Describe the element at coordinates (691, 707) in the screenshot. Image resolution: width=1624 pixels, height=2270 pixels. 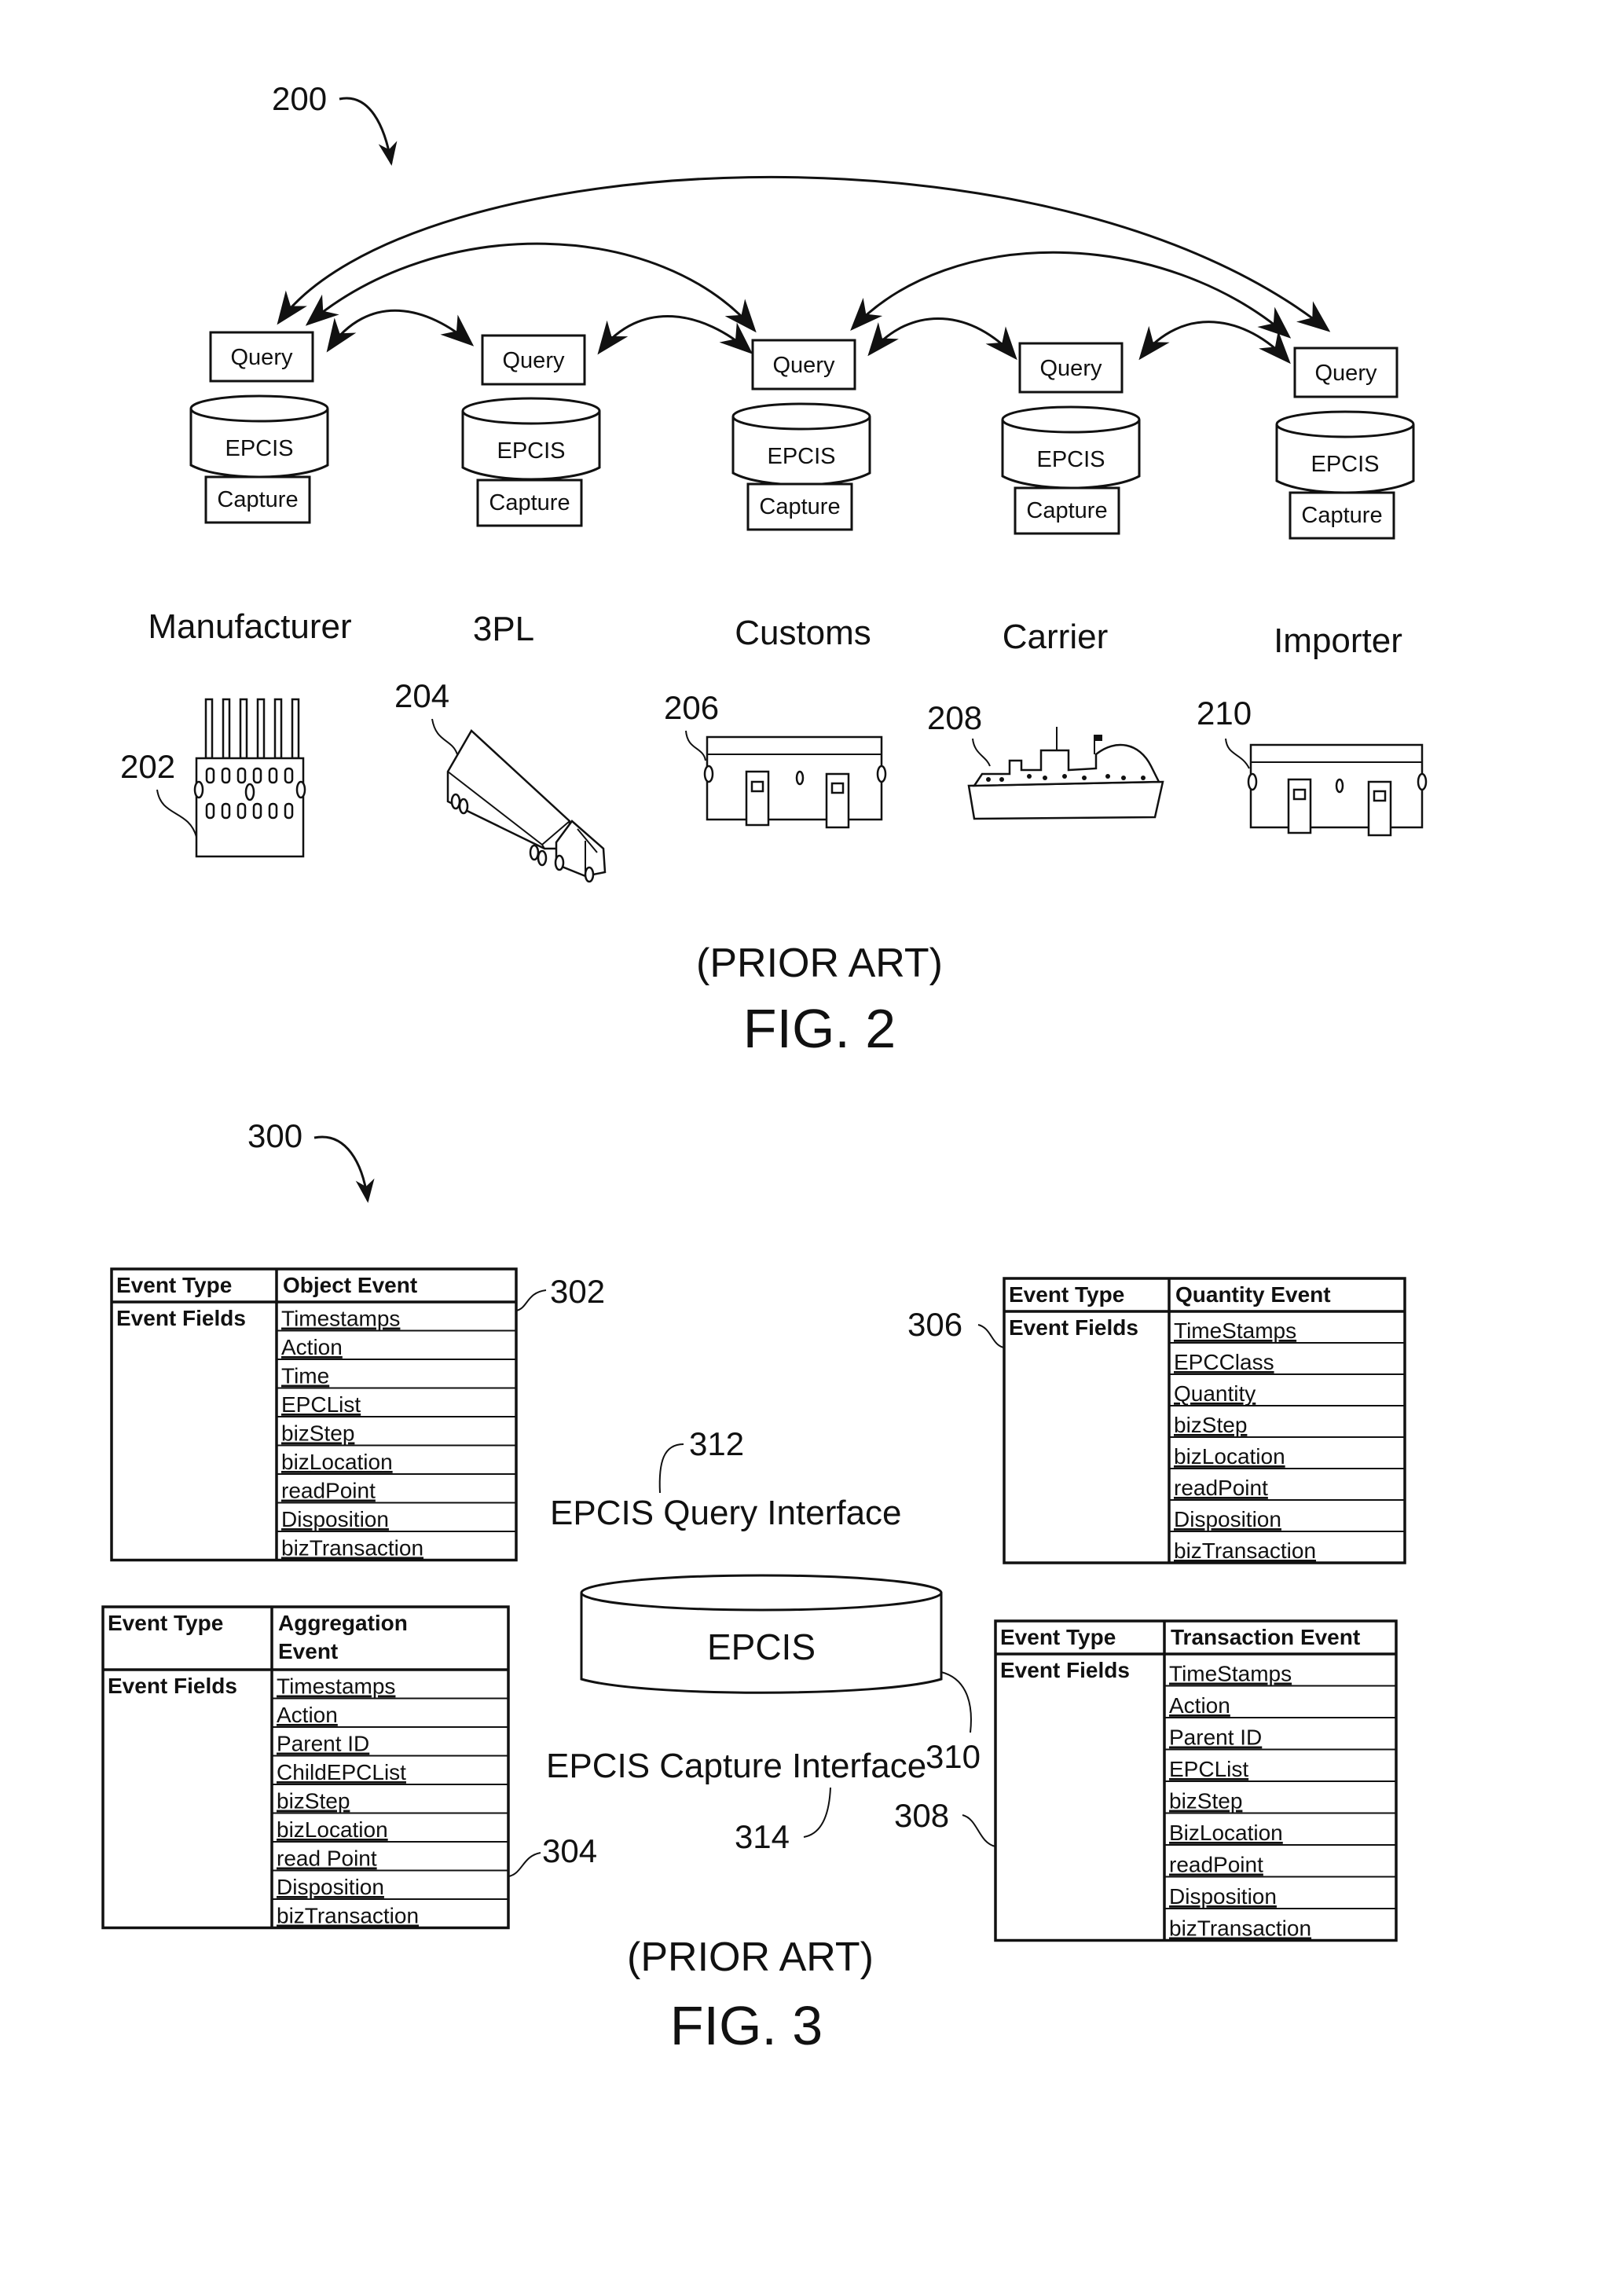
I see `ref-206: 206` at that location.